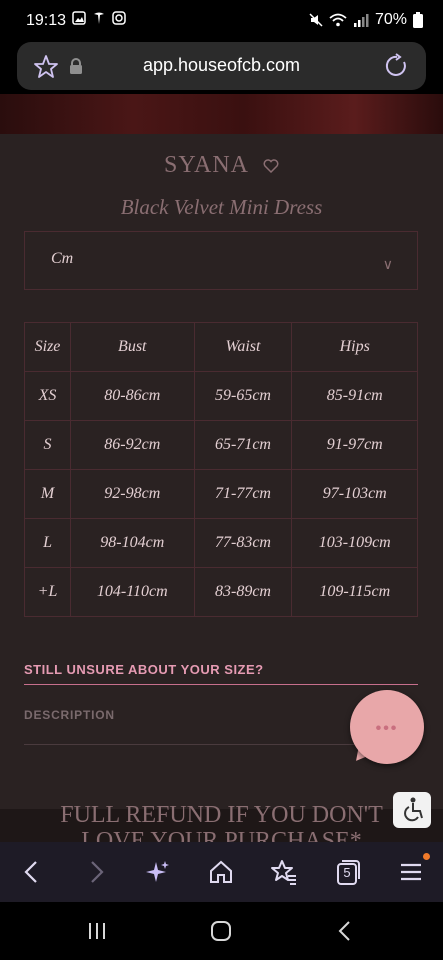  Describe the element at coordinates (221, 835) in the screenshot. I see `refund-line-2: LOVE YOUR PURCHASE*` at that location.